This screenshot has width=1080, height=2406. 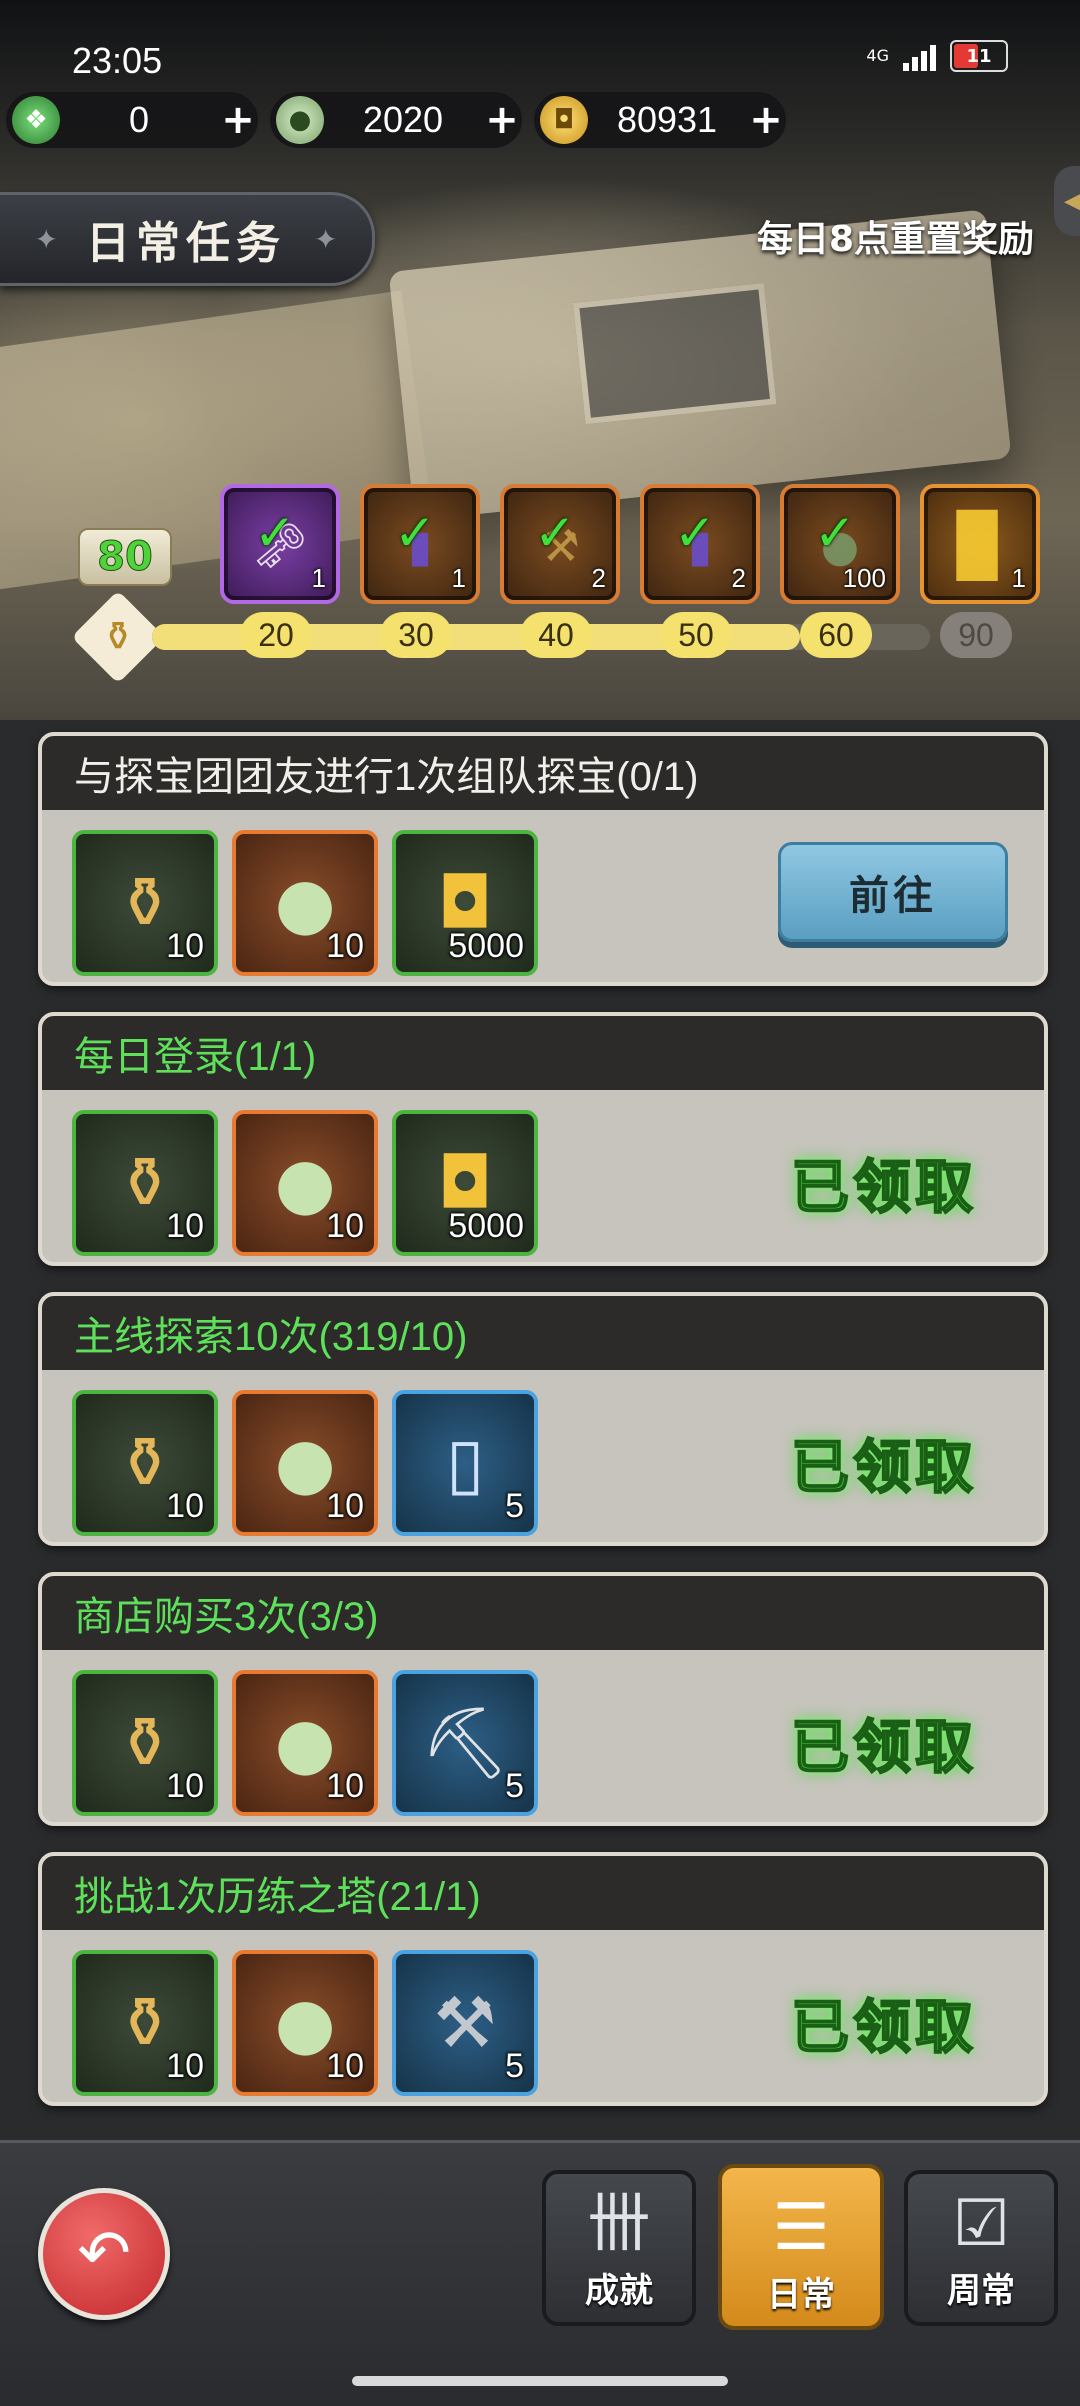 What do you see at coordinates (543, 1613) in the screenshot?
I see `task-title: 商店购买3次(3/3)` at bounding box center [543, 1613].